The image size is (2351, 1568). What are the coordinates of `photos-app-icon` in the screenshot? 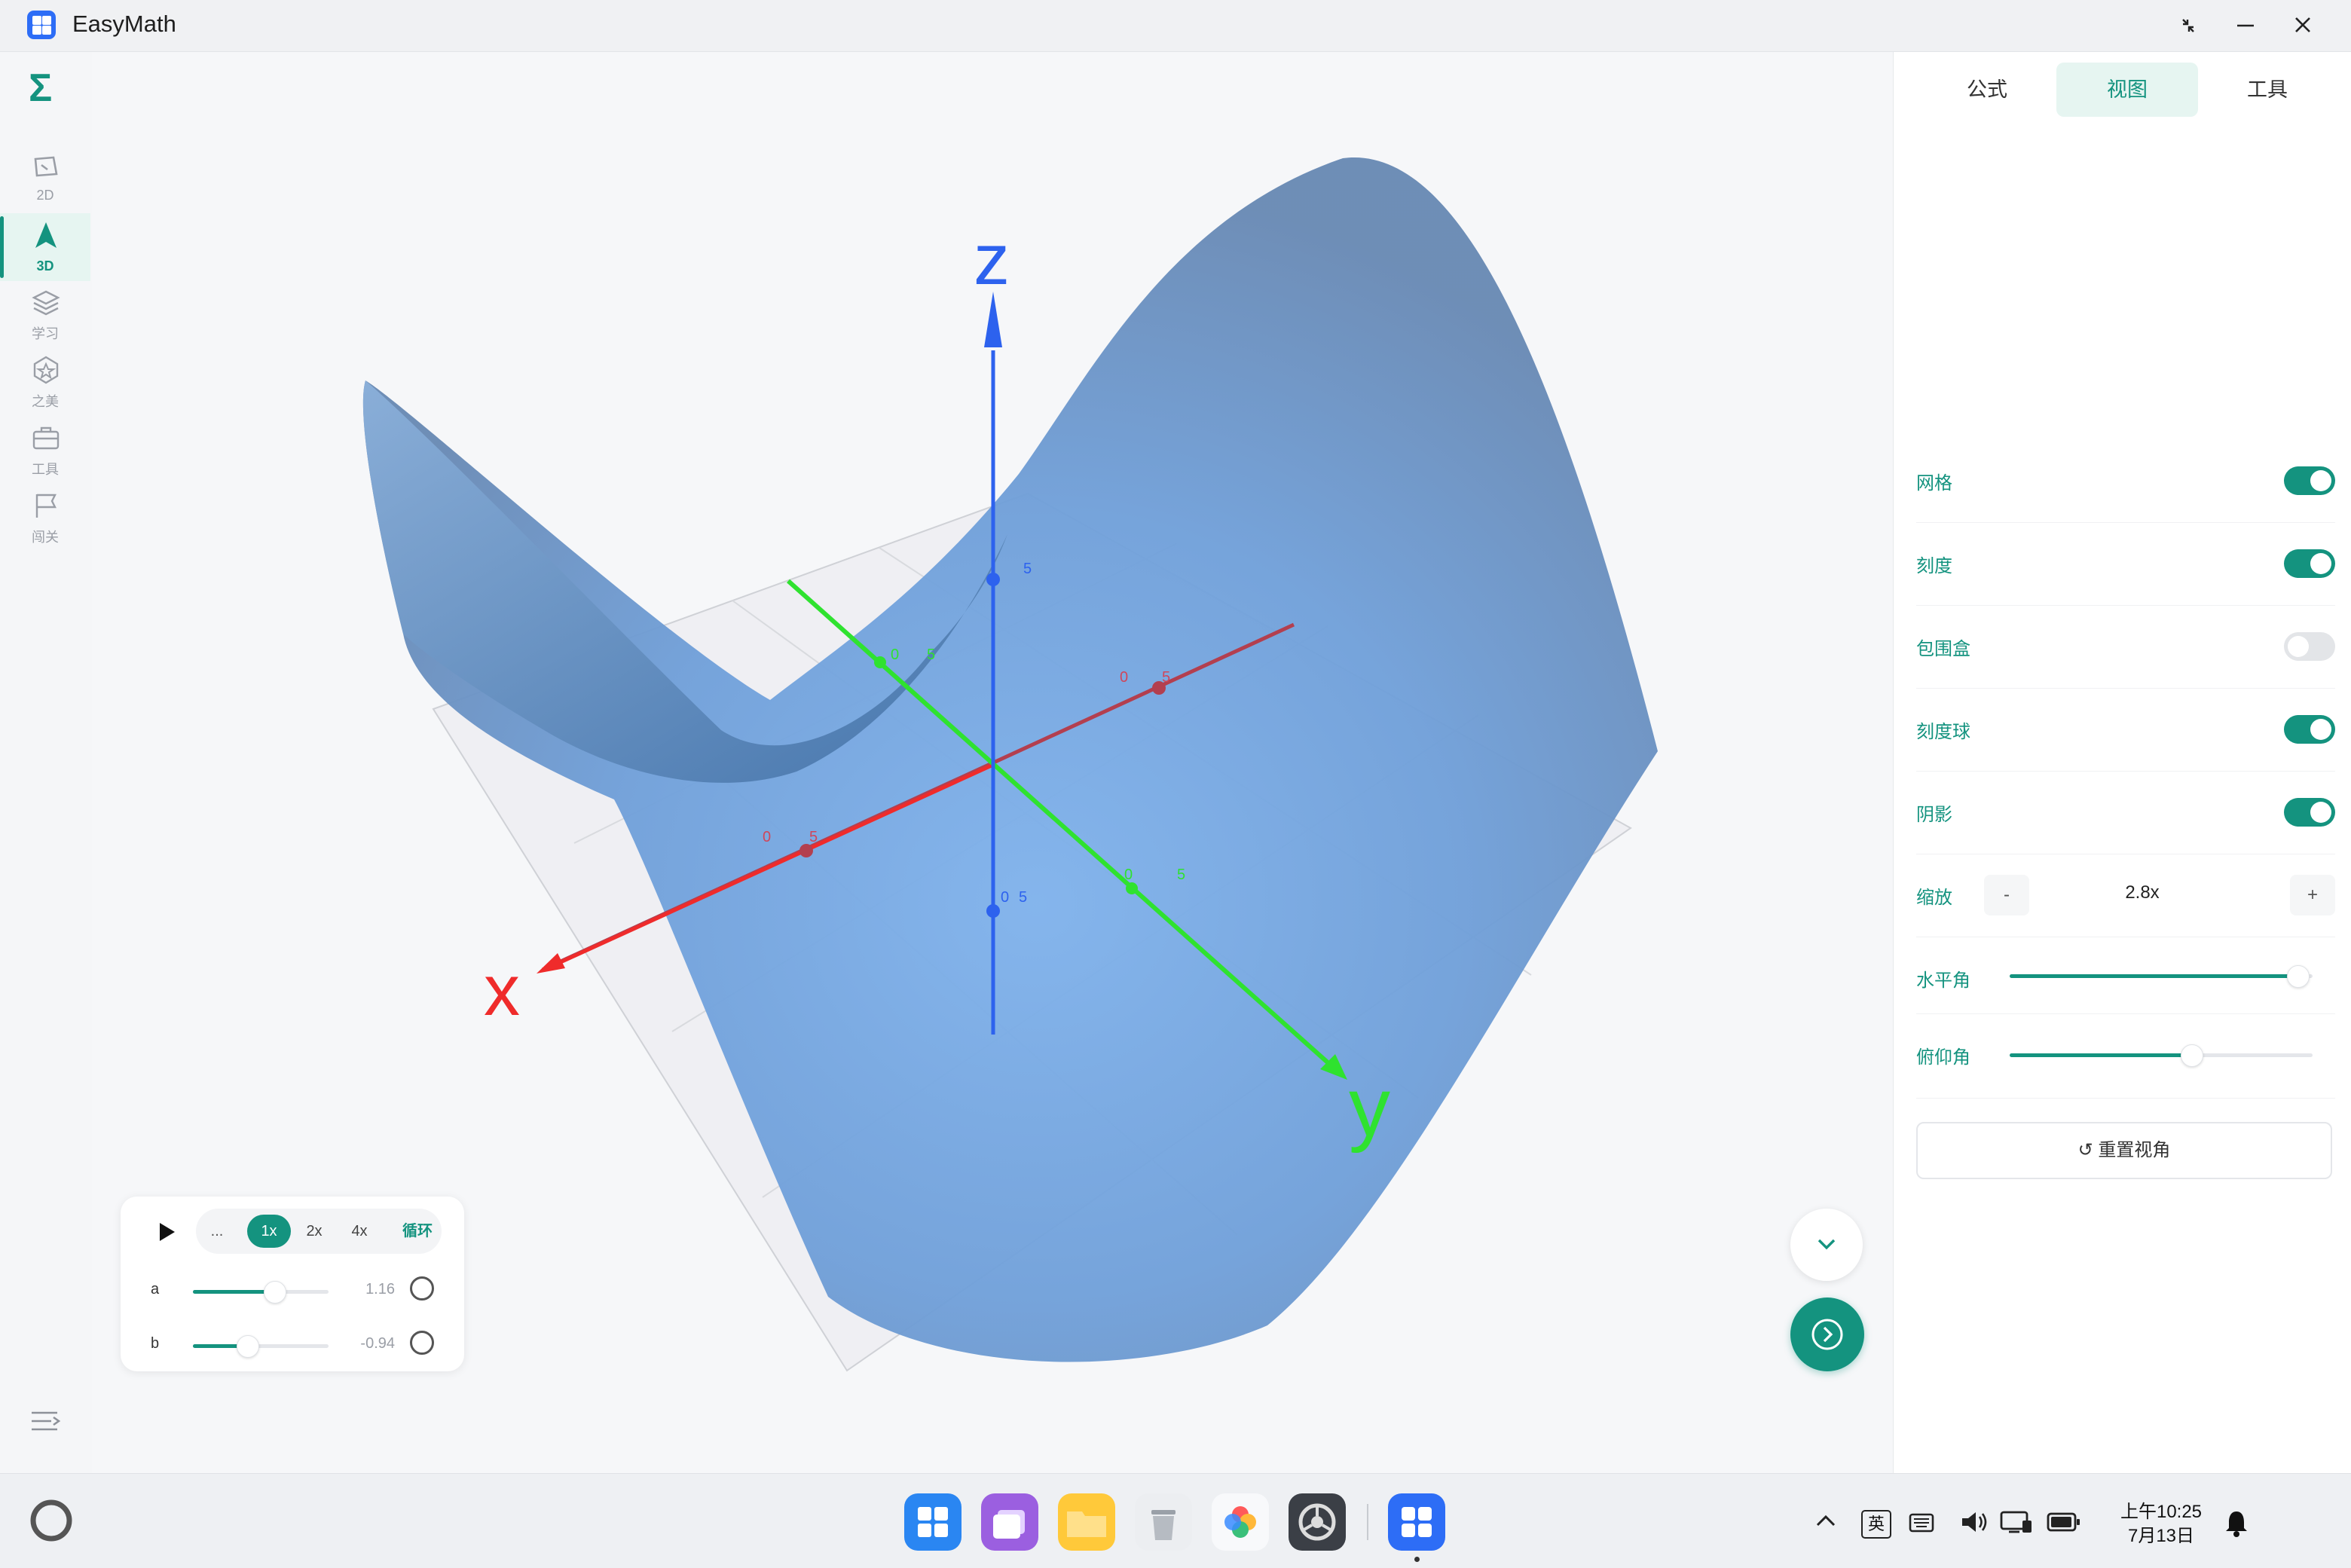 It's located at (1240, 1522).